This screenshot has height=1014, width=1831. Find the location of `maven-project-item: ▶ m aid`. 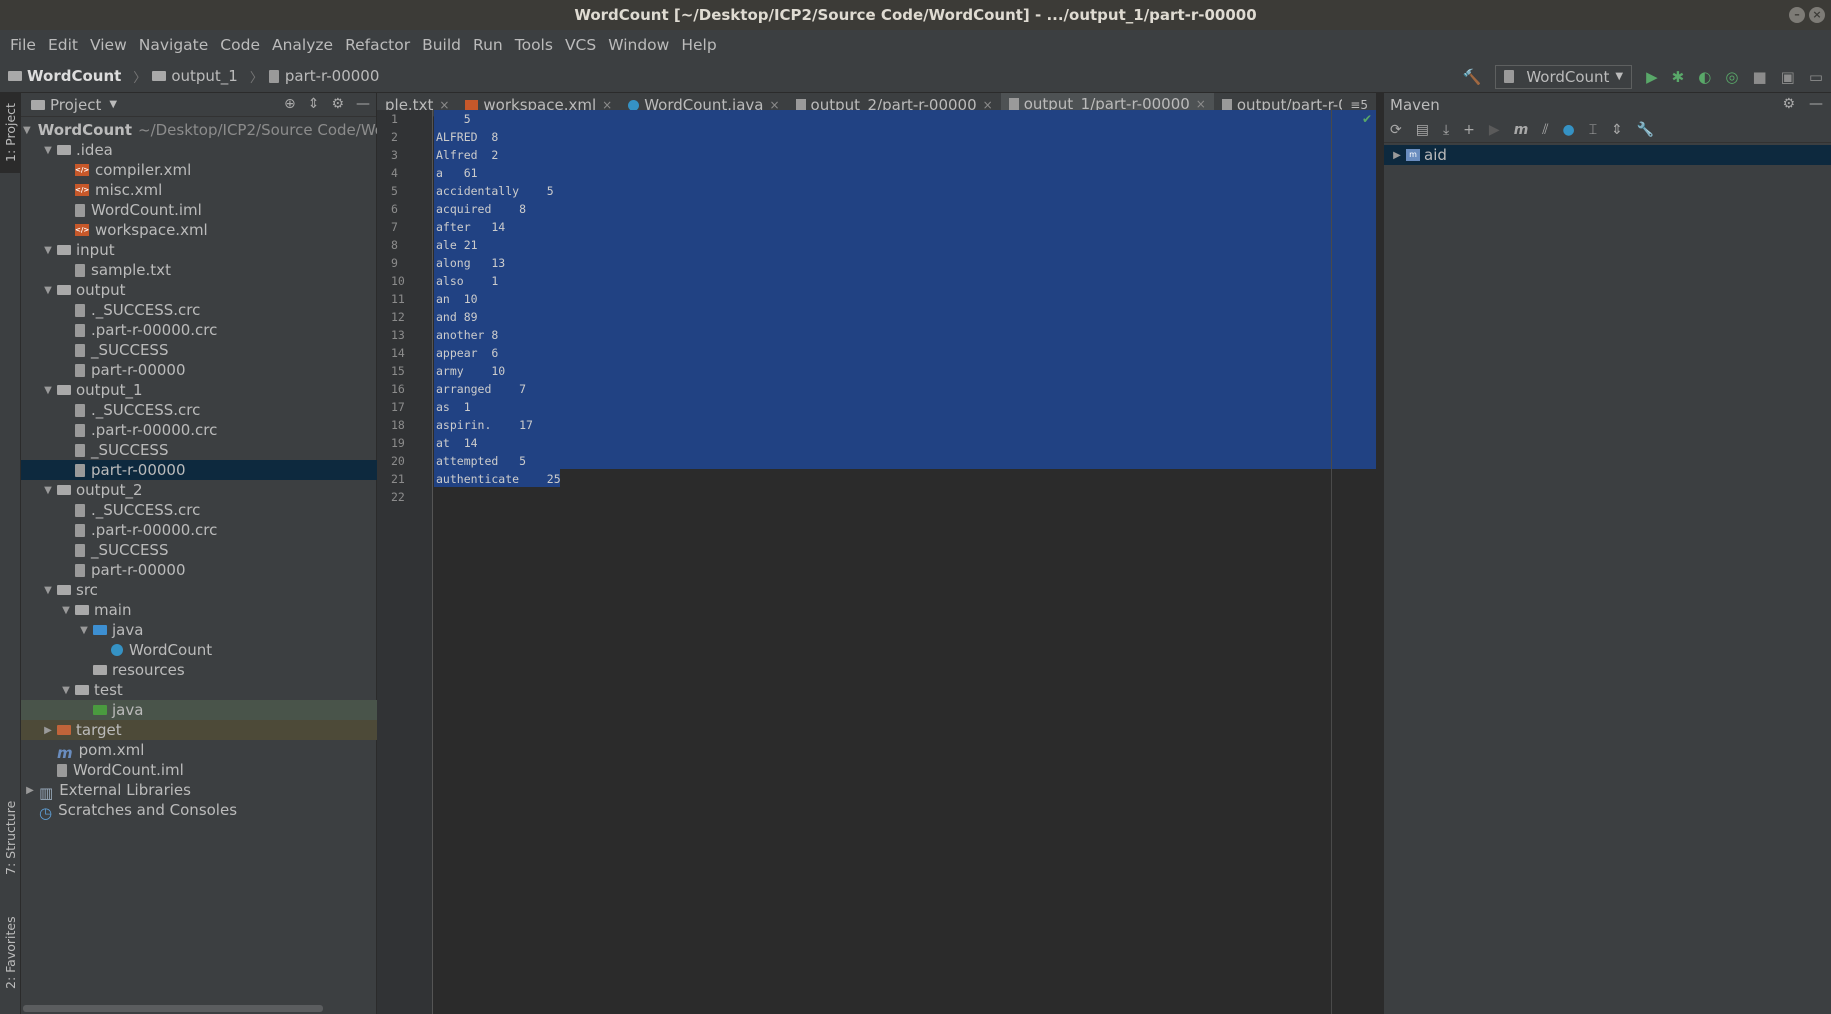

maven-project-item: ▶ m aid is located at coordinates (1607, 155).